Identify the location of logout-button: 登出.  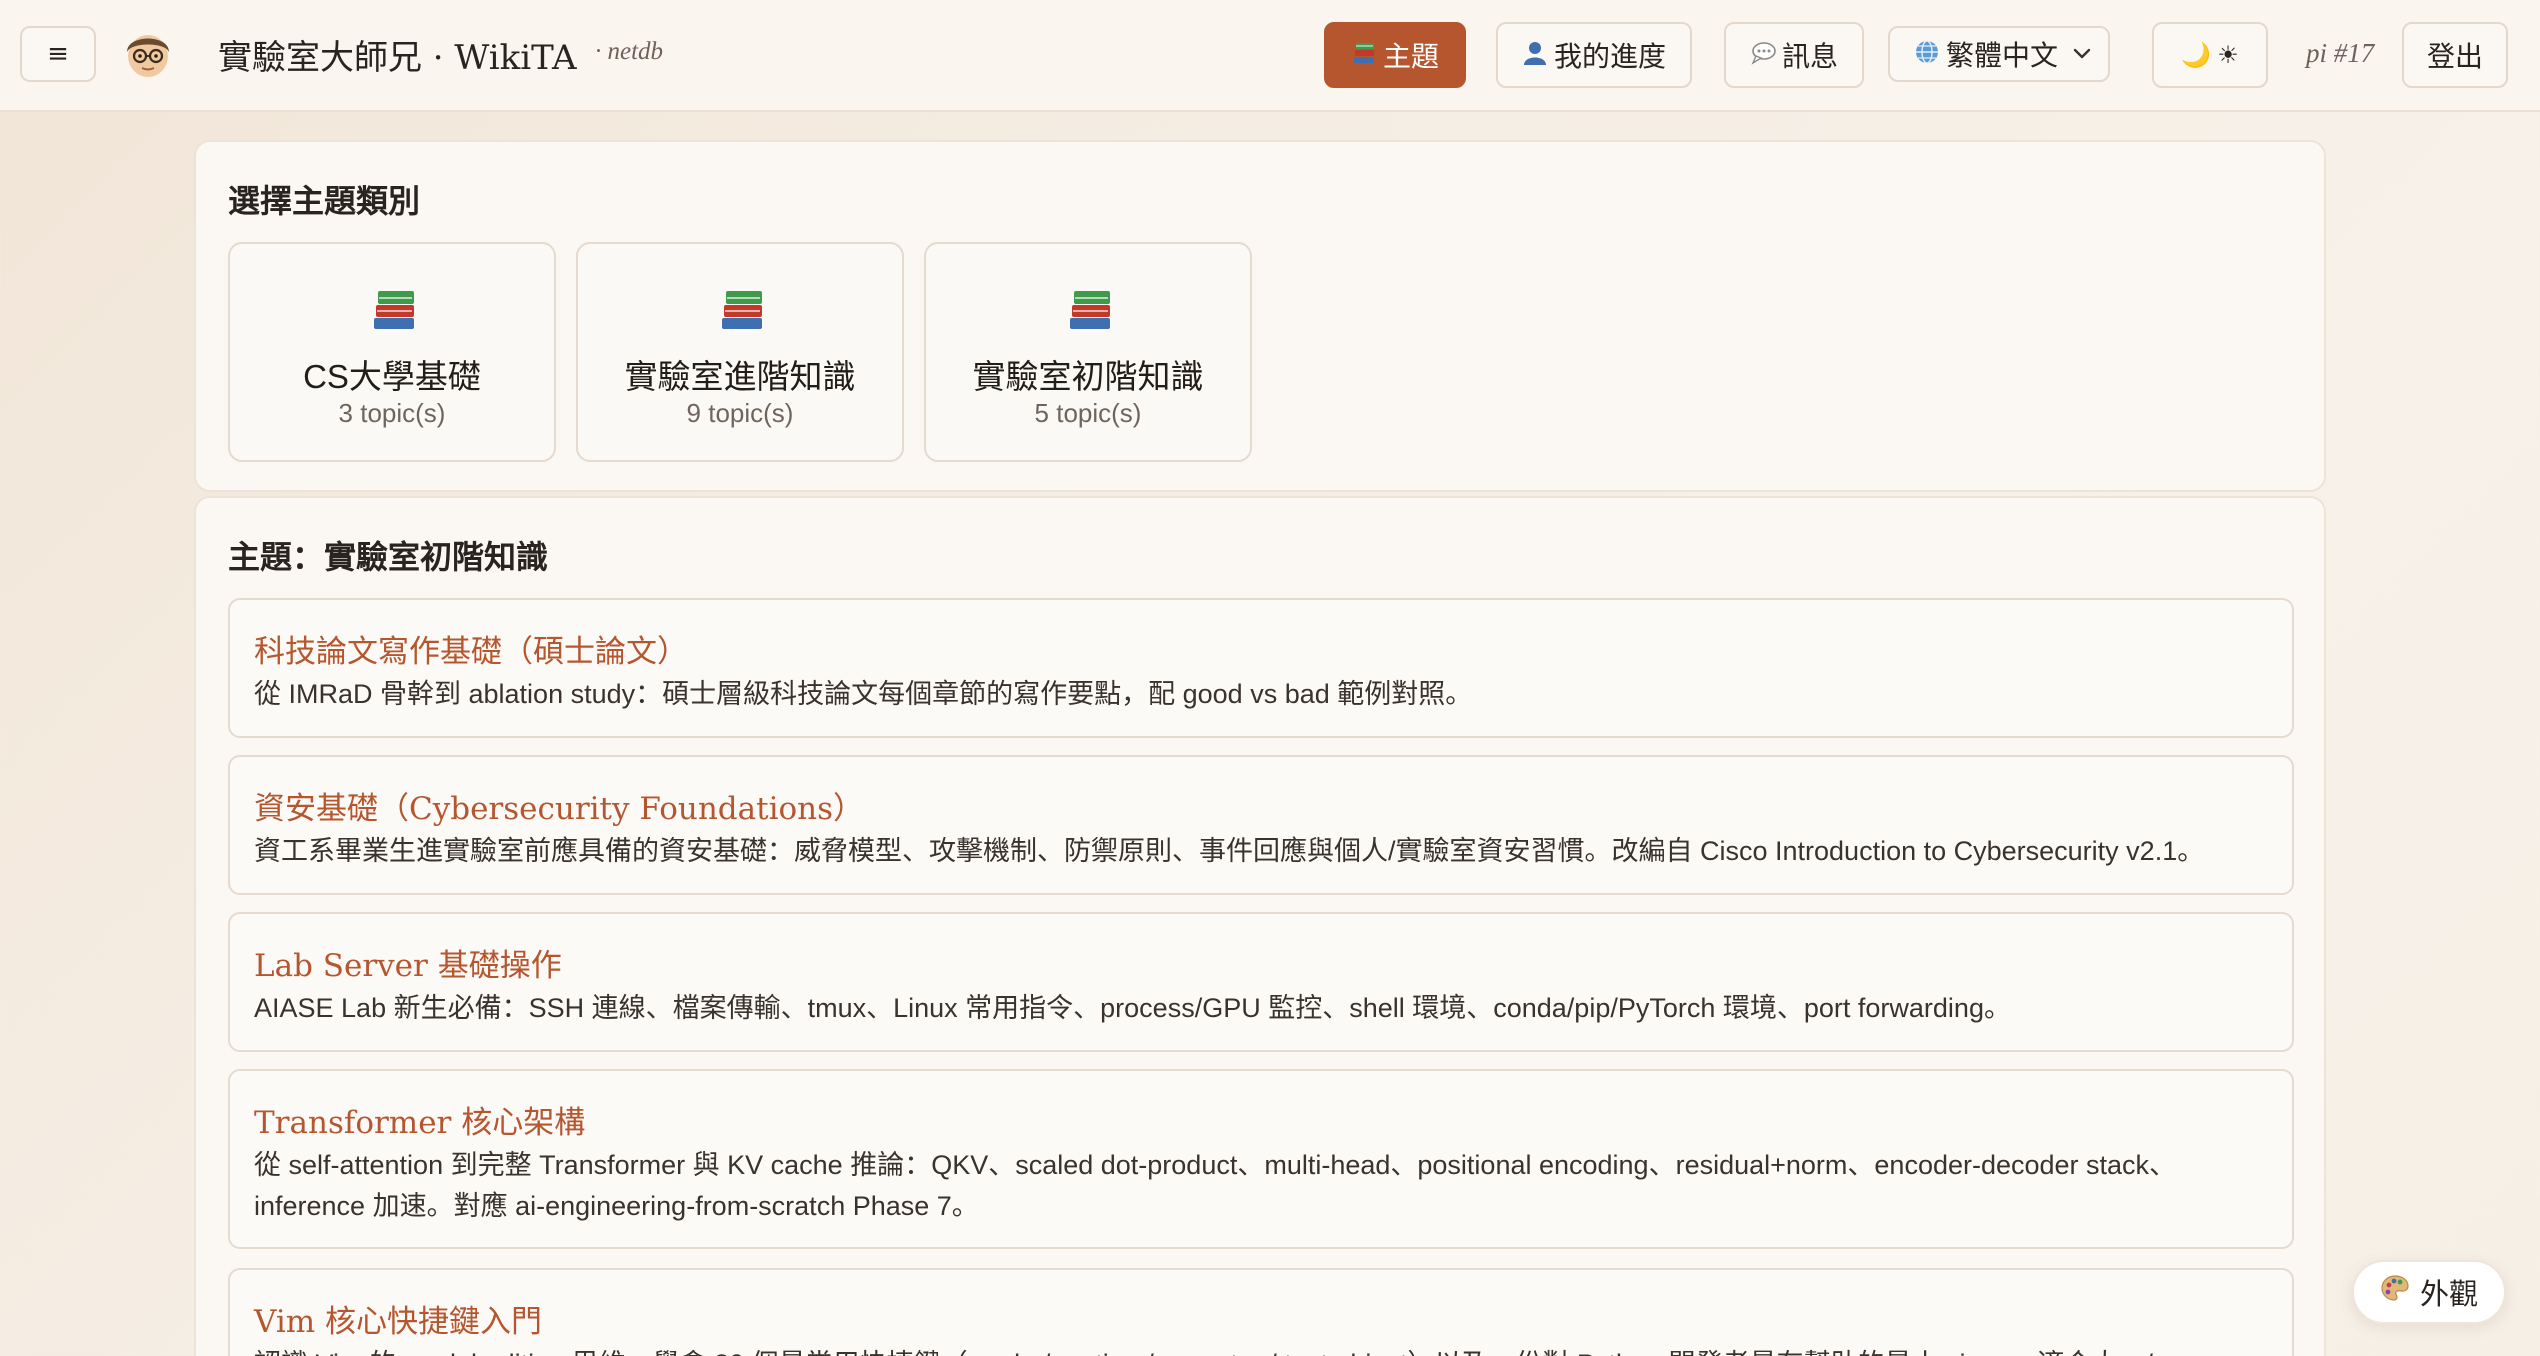
(2455, 55).